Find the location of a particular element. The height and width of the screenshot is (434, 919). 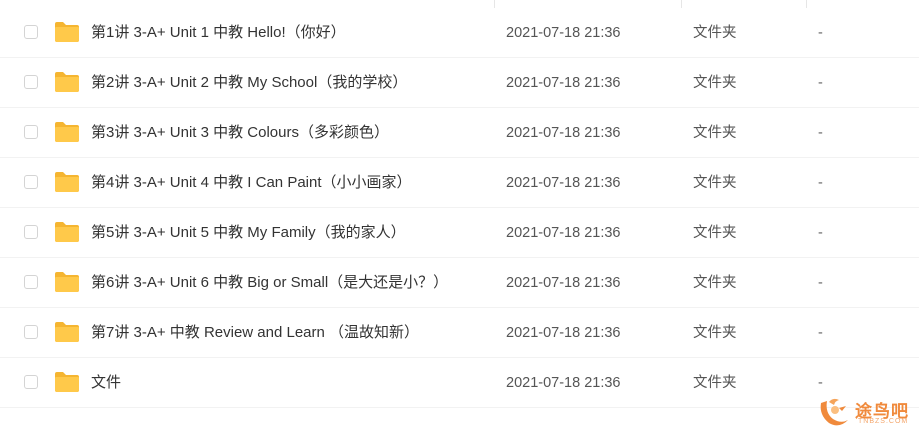

file-name: 第1讲 3-A+ Unit 1 中教 Hello!（你好） is located at coordinates (218, 33).